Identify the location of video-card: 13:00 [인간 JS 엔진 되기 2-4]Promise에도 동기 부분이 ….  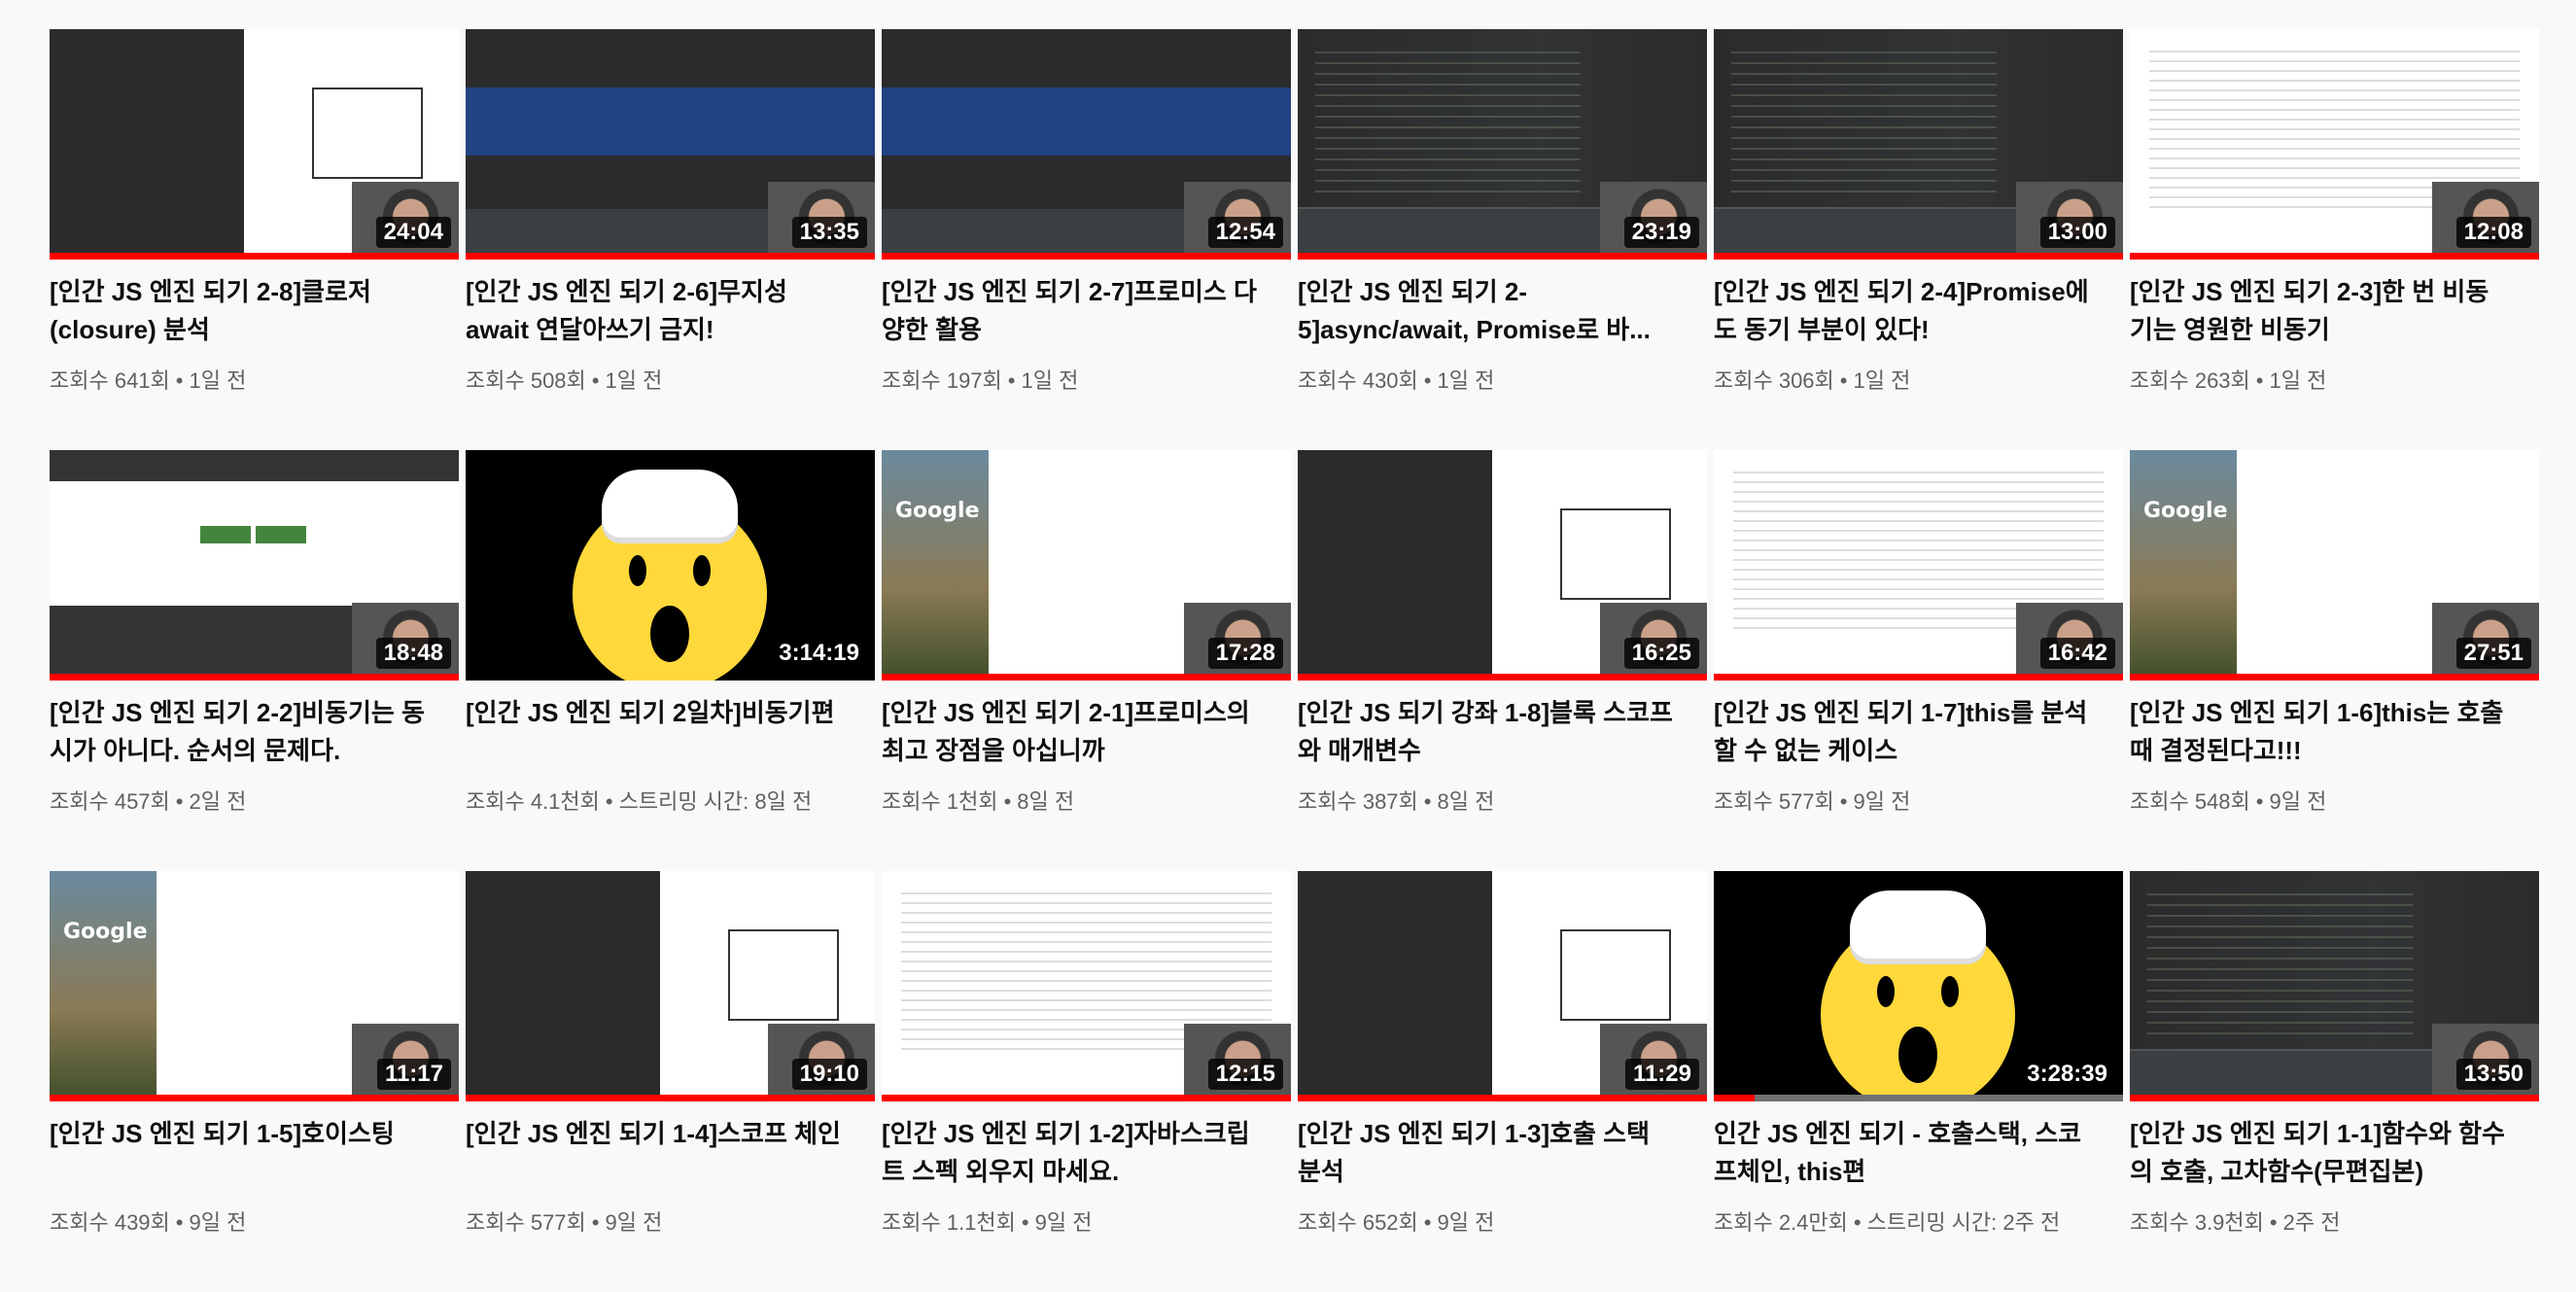
(1918, 240).